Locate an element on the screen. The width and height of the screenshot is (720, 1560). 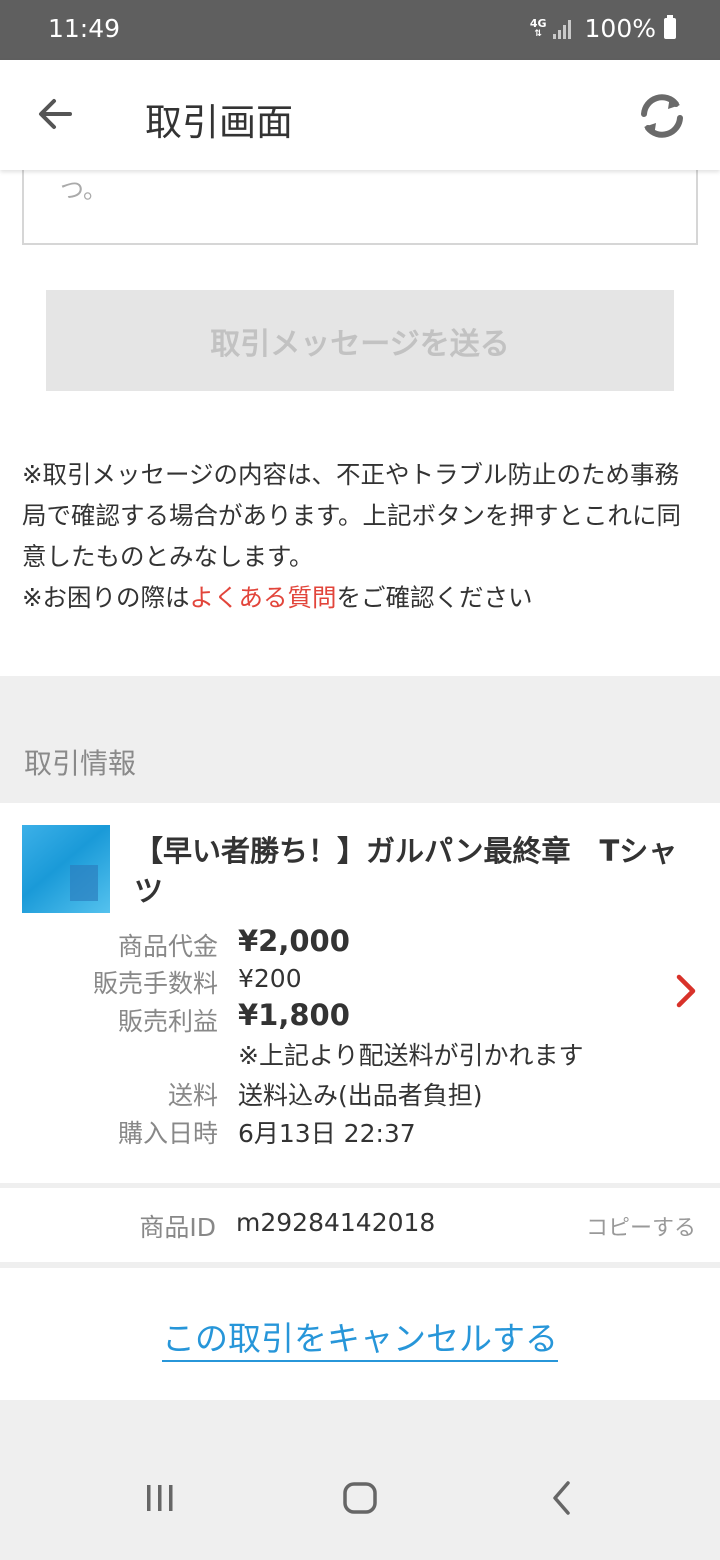
cancel-section: この取引をキャンセルする is located at coordinates (360, 1334).